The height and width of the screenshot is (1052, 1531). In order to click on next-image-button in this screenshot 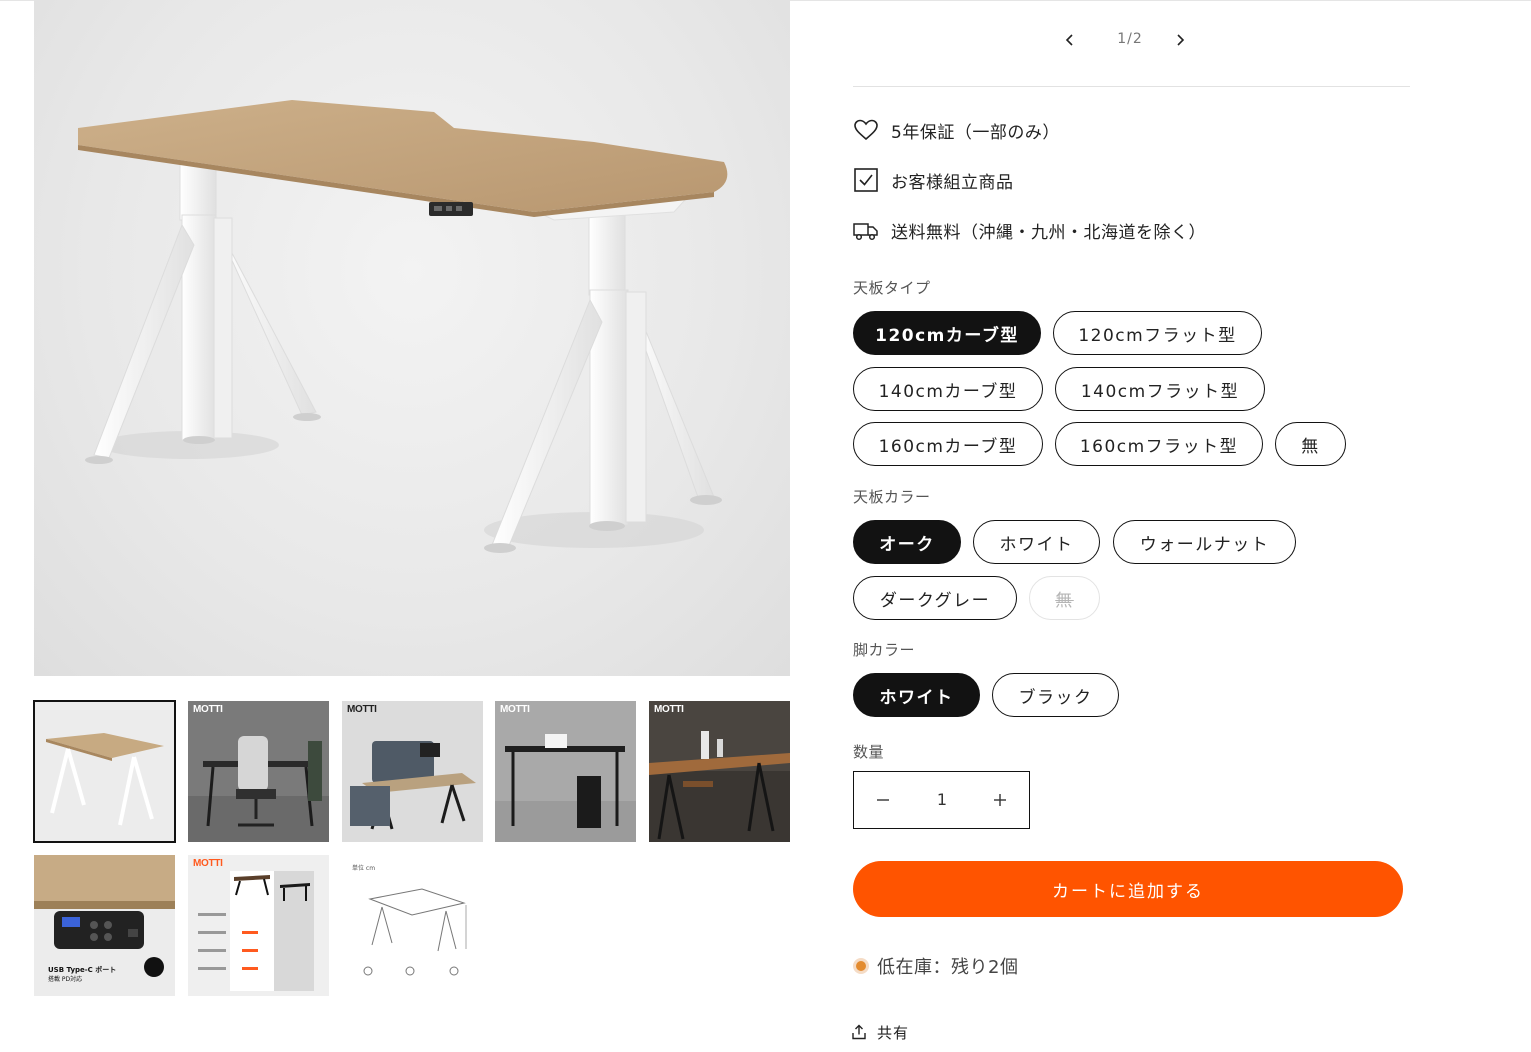, I will do `click(1180, 40)`.